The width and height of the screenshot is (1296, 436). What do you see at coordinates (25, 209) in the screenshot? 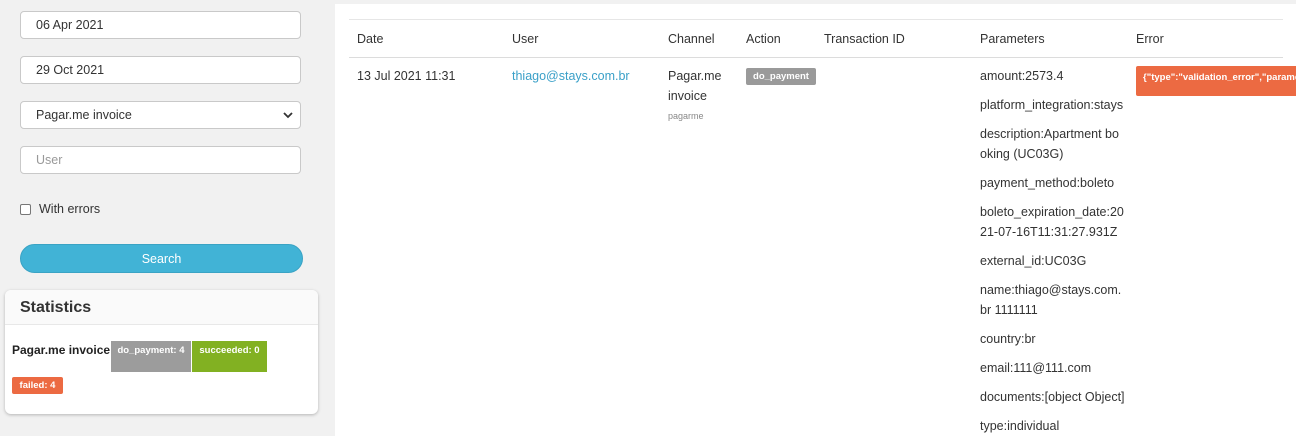
I see `with-errors-checkbox` at bounding box center [25, 209].